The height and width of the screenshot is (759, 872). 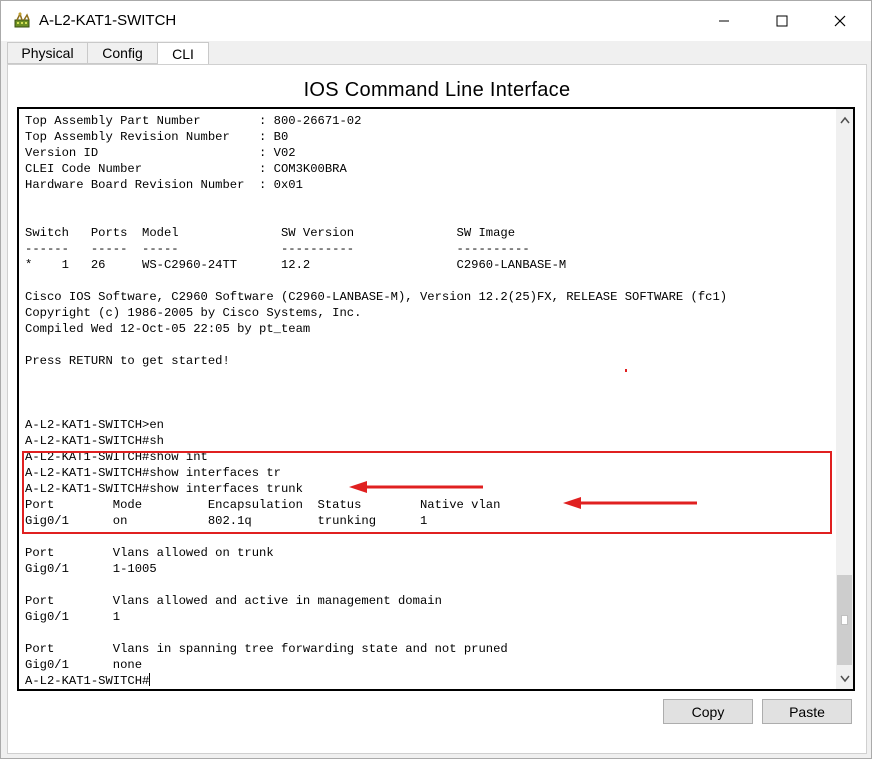 I want to click on terminal-line: Gig0/1 1, so click(x=73, y=617).